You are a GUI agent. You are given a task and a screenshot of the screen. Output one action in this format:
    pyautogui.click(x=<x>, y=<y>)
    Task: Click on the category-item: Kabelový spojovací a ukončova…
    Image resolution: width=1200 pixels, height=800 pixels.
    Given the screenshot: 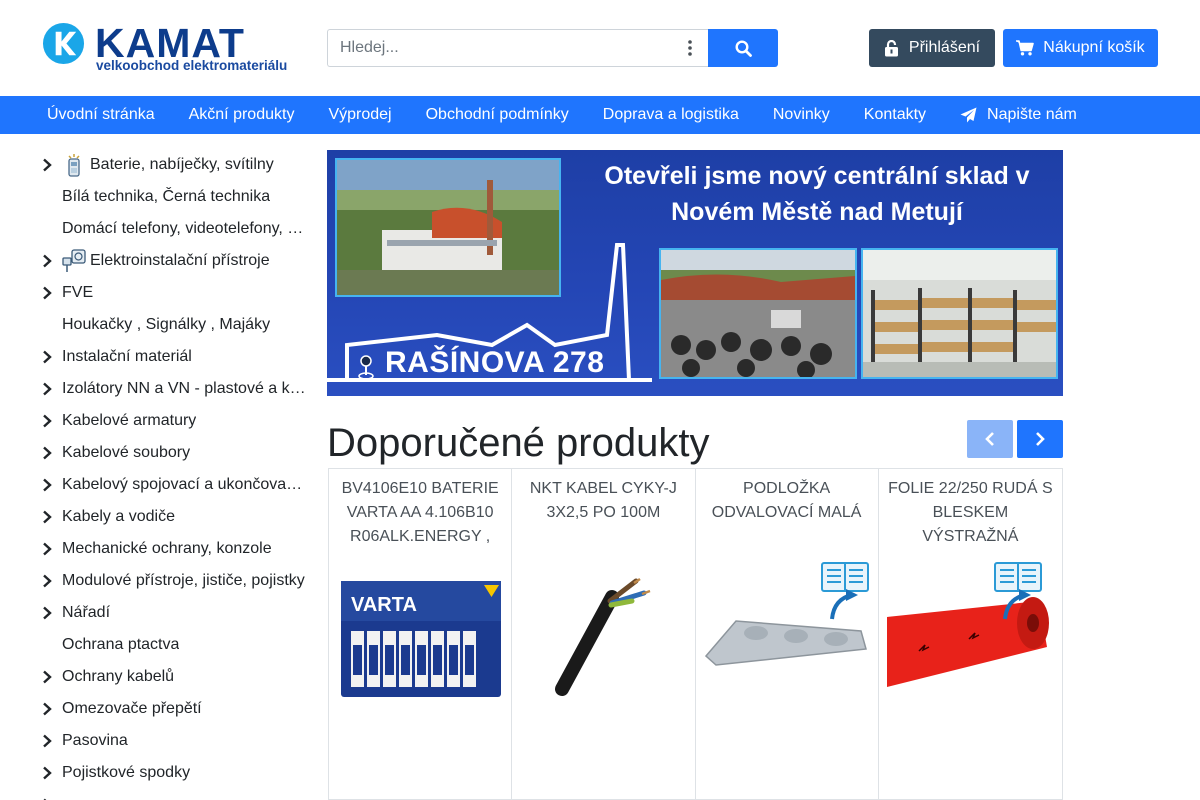 What is the action you would take?
    pyautogui.click(x=173, y=485)
    